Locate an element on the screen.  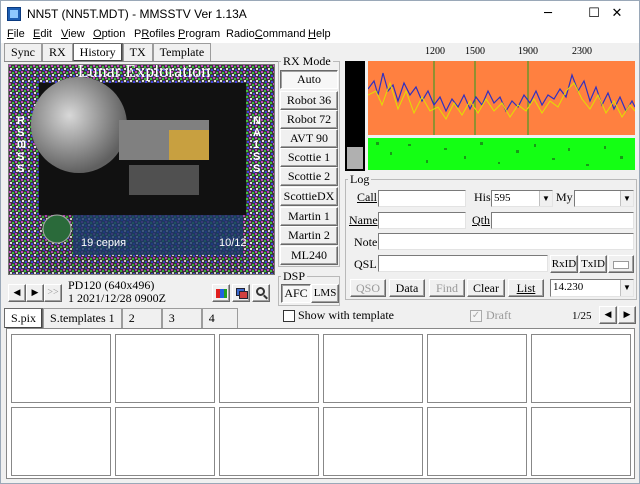
image-counter: 10/12 is located at coordinates (233, 243).